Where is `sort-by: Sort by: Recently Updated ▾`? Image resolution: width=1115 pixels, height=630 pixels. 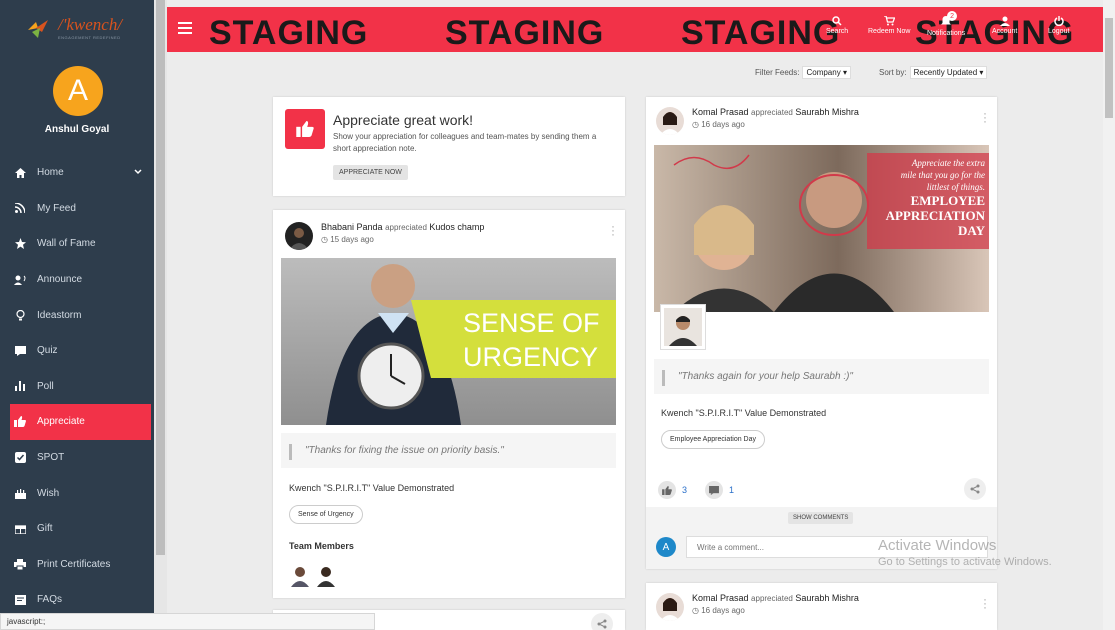
sort-by: Sort by: Recently Updated ▾ is located at coordinates (933, 72).